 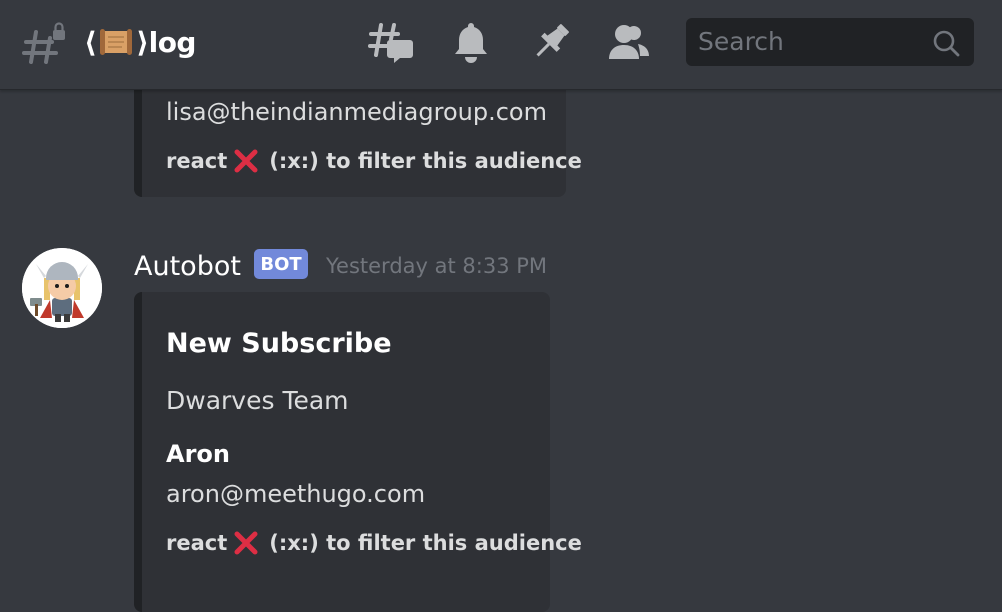 What do you see at coordinates (830, 42) in the screenshot?
I see `search-input: Search` at bounding box center [830, 42].